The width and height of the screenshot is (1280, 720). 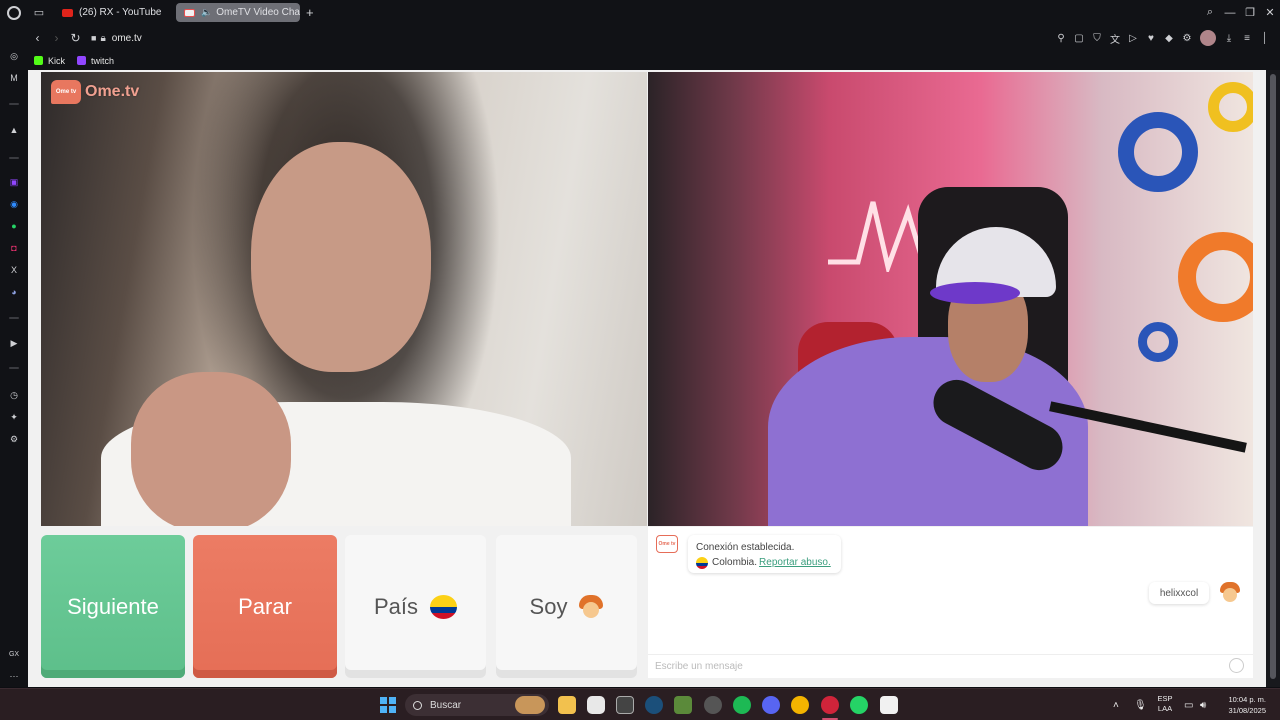 I want to click on translate-icon: 文, so click(x=1115, y=38).